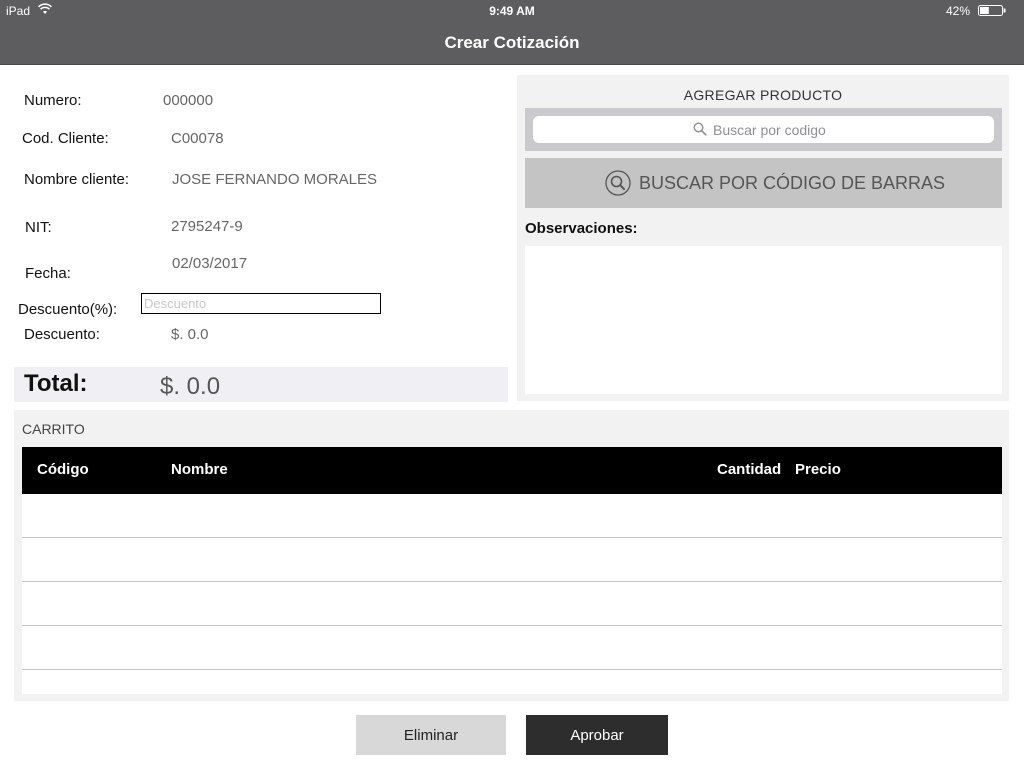 Image resolution: width=1024 pixels, height=768 pixels. I want to click on numero-label: Numero:, so click(53, 100).